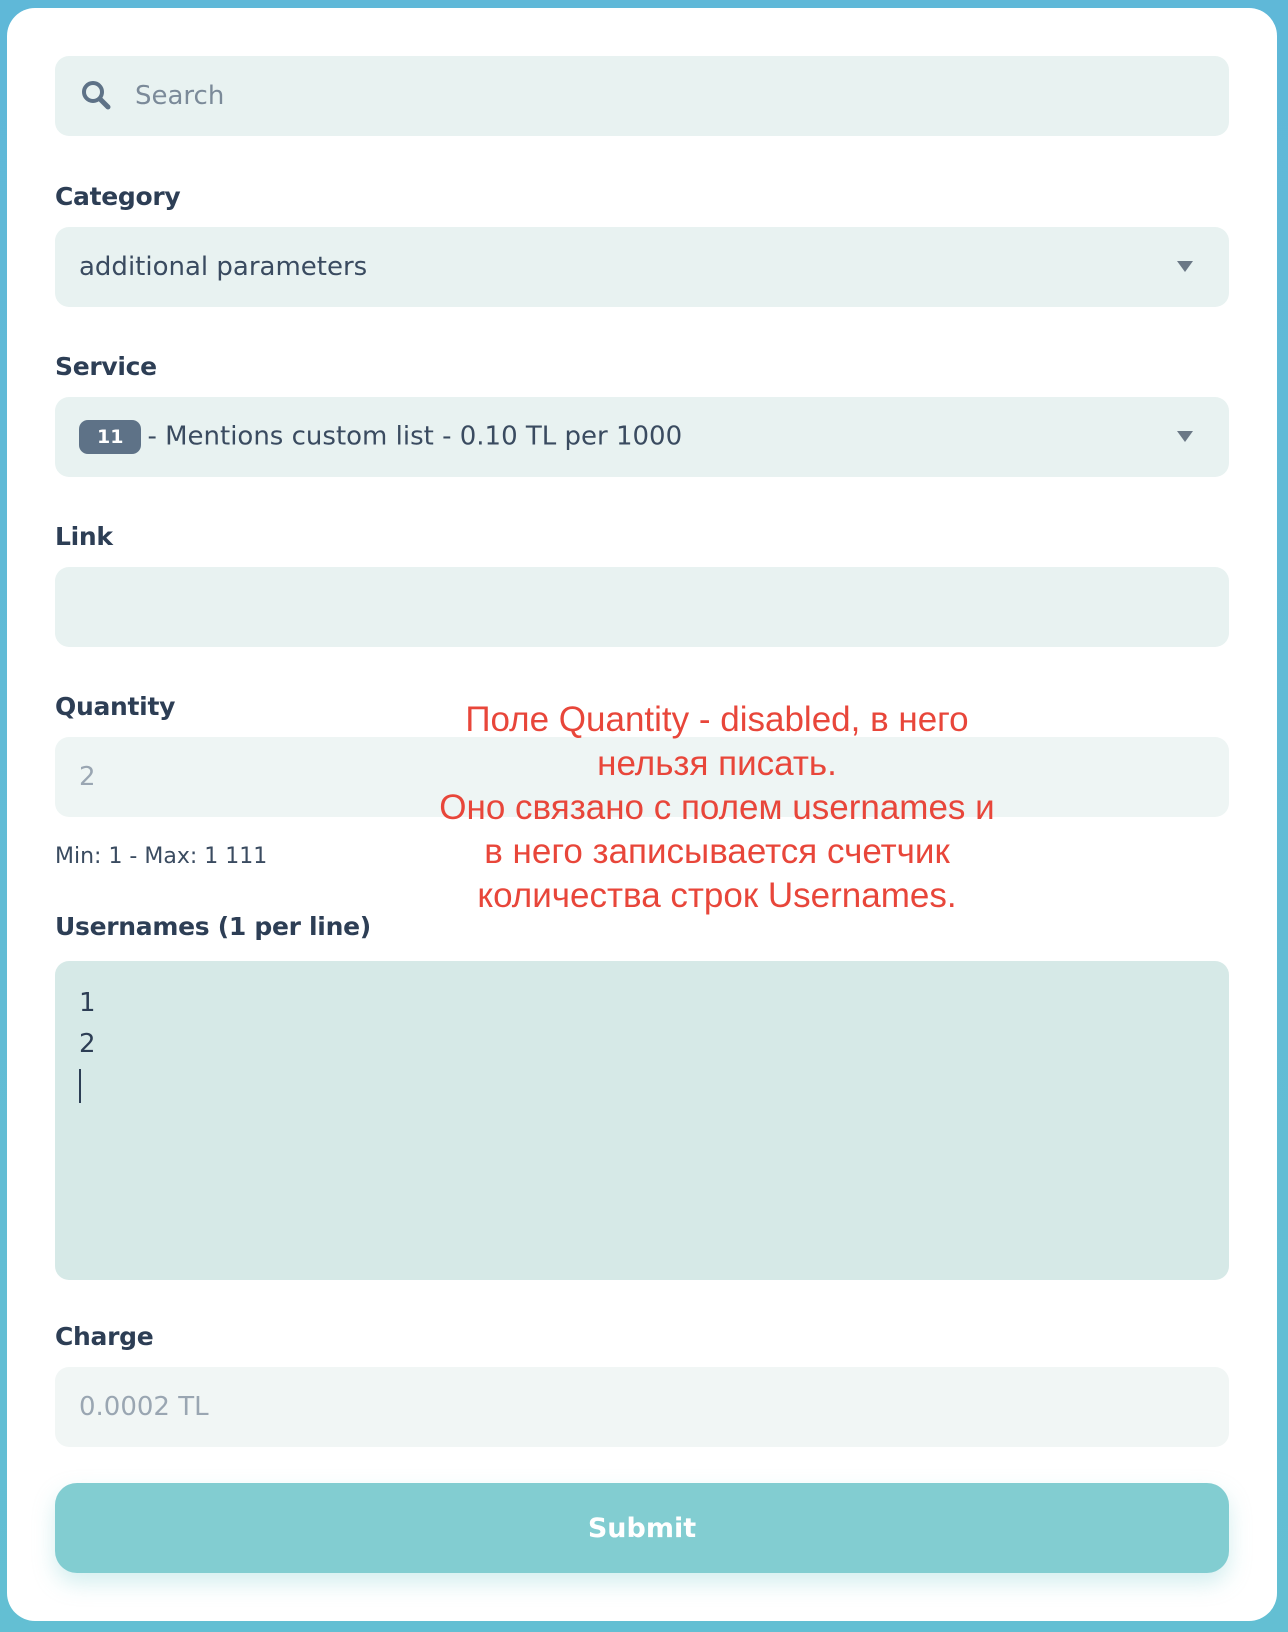 The height and width of the screenshot is (1632, 1288). I want to click on search-placeholder: Search, so click(180, 96).